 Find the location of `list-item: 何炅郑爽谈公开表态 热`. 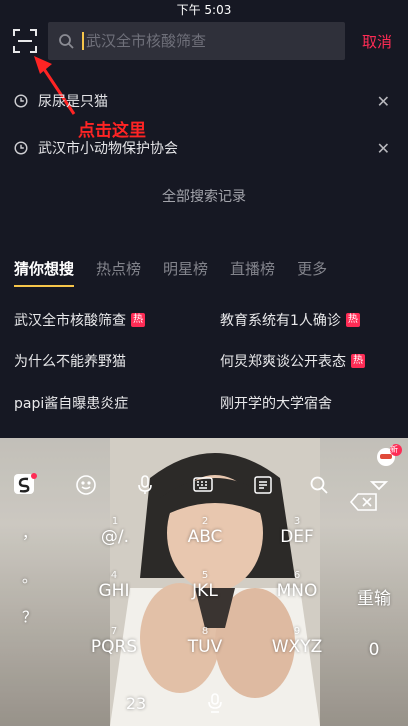

list-item: 何炅郑爽谈公开表态 热 is located at coordinates (292, 361).